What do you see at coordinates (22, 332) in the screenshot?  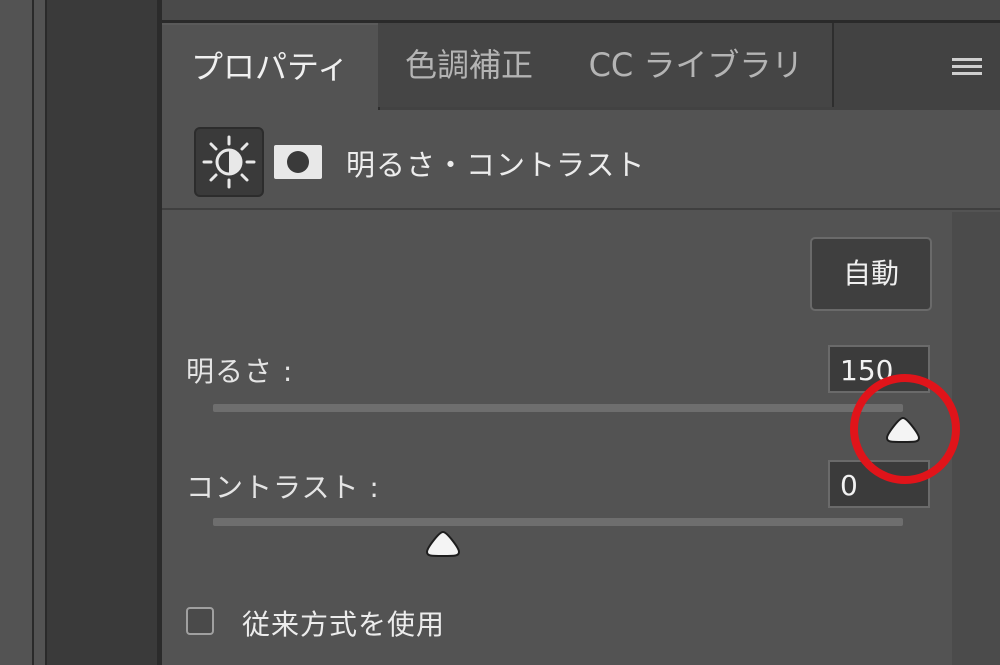 I see `left-dock-strip` at bounding box center [22, 332].